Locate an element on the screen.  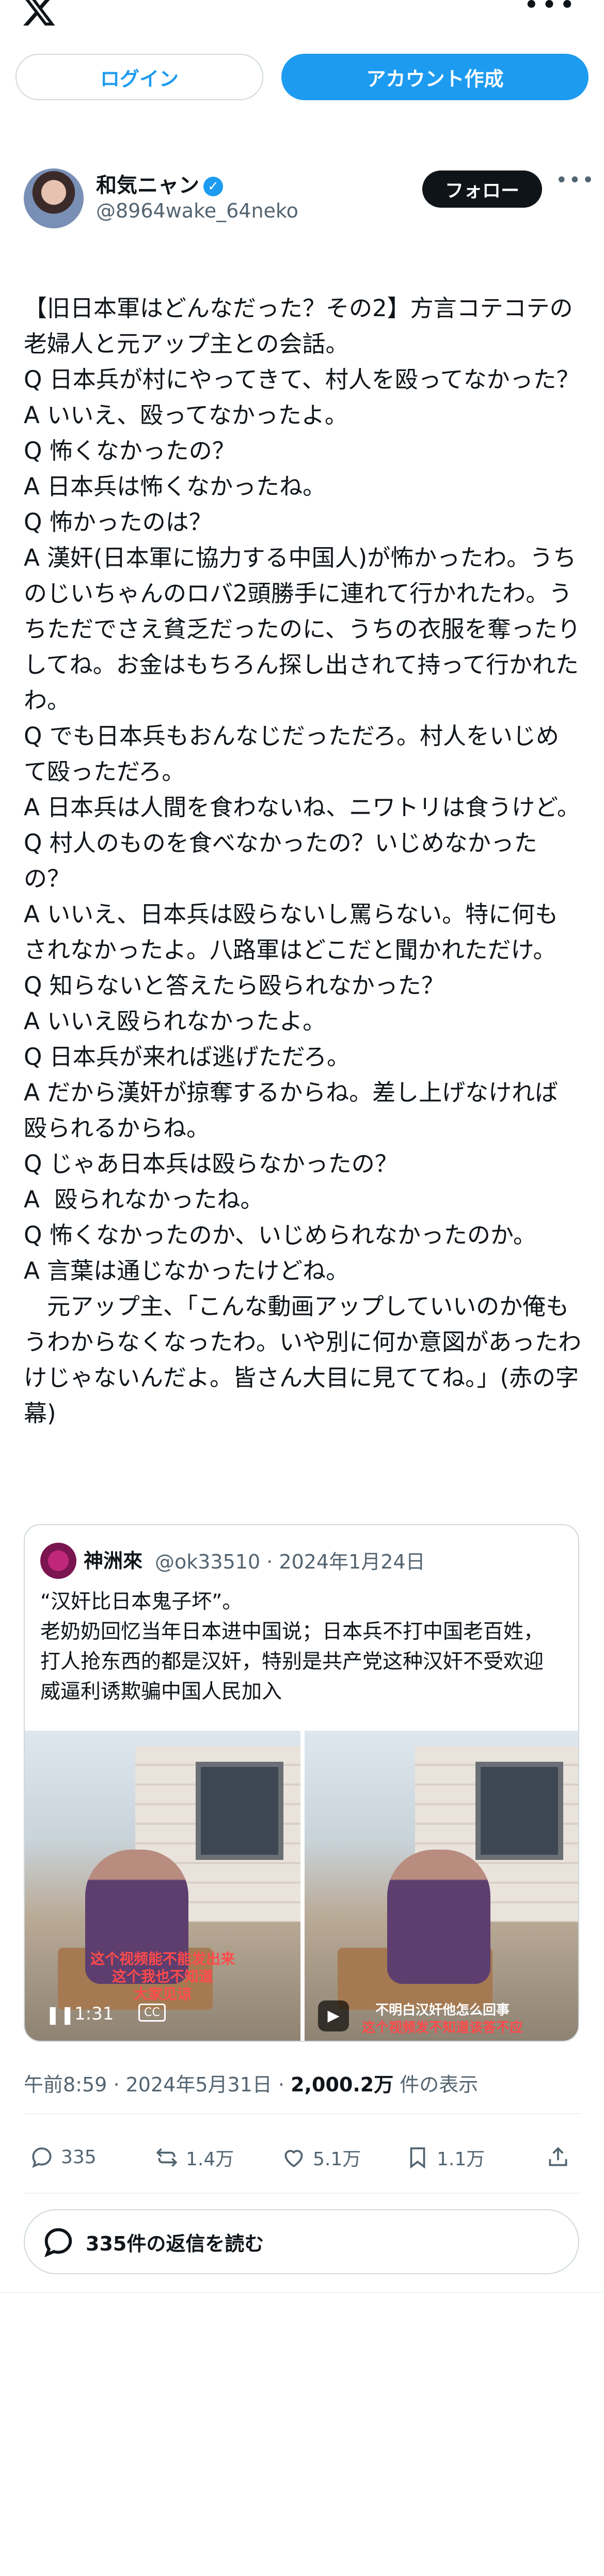
share-button is located at coordinates (561, 2157).